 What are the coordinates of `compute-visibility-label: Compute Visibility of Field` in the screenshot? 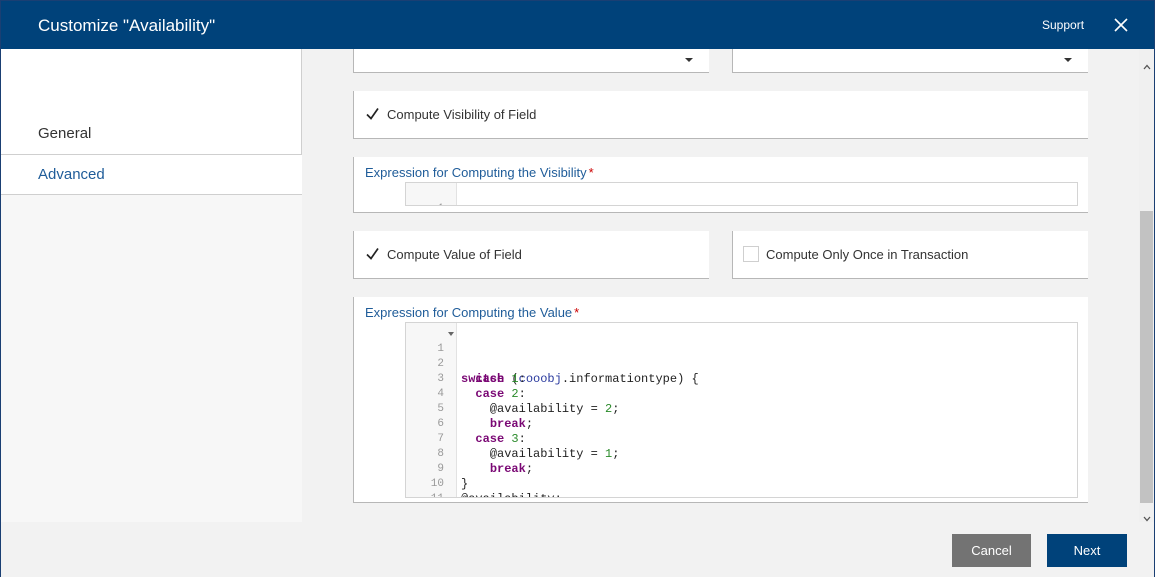 It's located at (462, 114).